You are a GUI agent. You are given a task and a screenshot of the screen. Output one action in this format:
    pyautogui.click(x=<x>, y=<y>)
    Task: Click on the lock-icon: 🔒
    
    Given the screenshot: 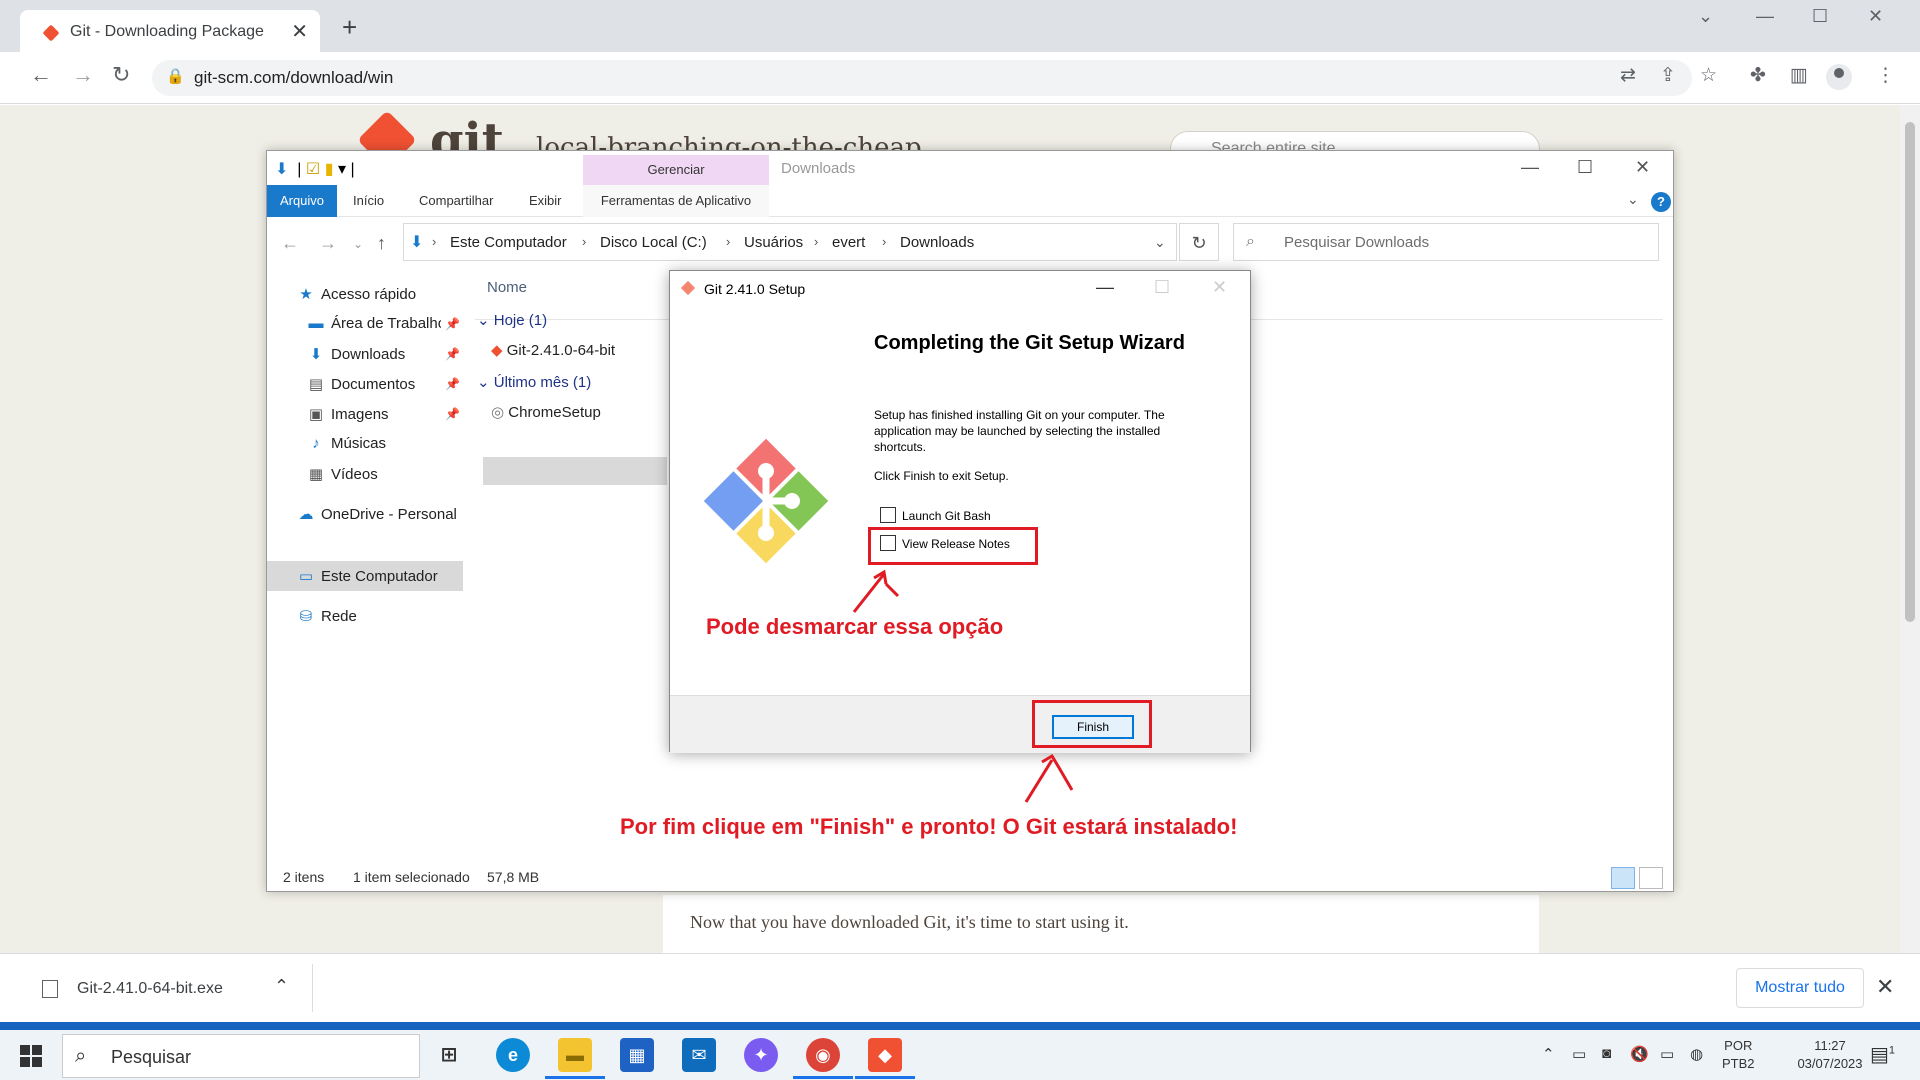 What is the action you would take?
    pyautogui.click(x=175, y=76)
    